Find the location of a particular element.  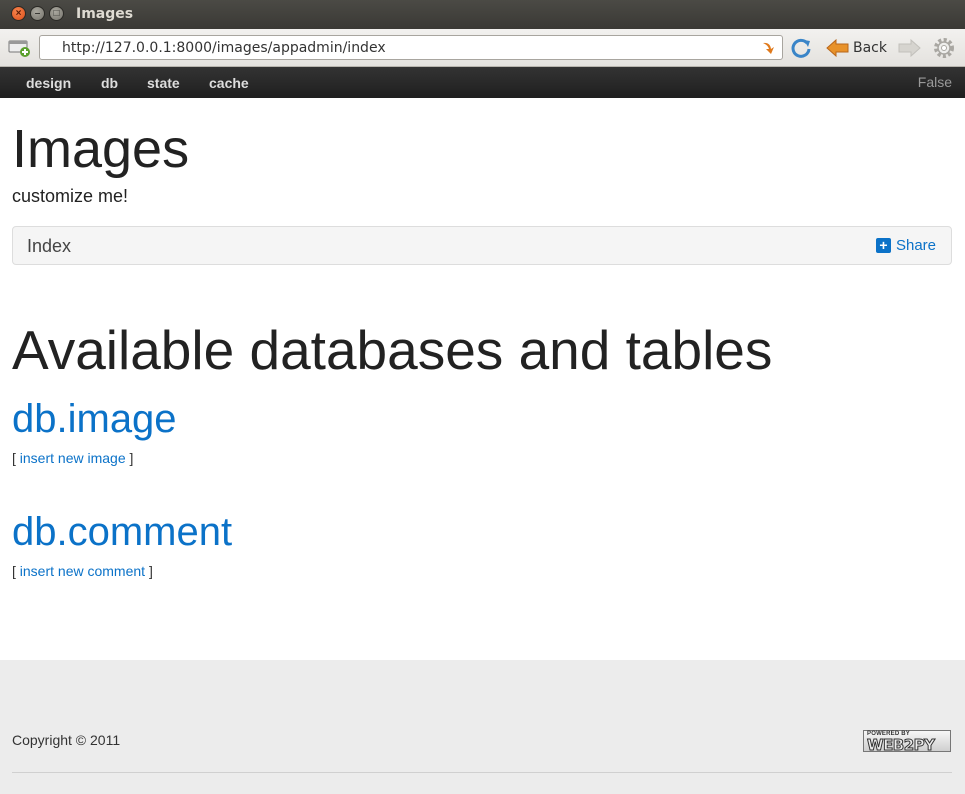

section-title: Available databases and tables is located at coordinates (392, 350).